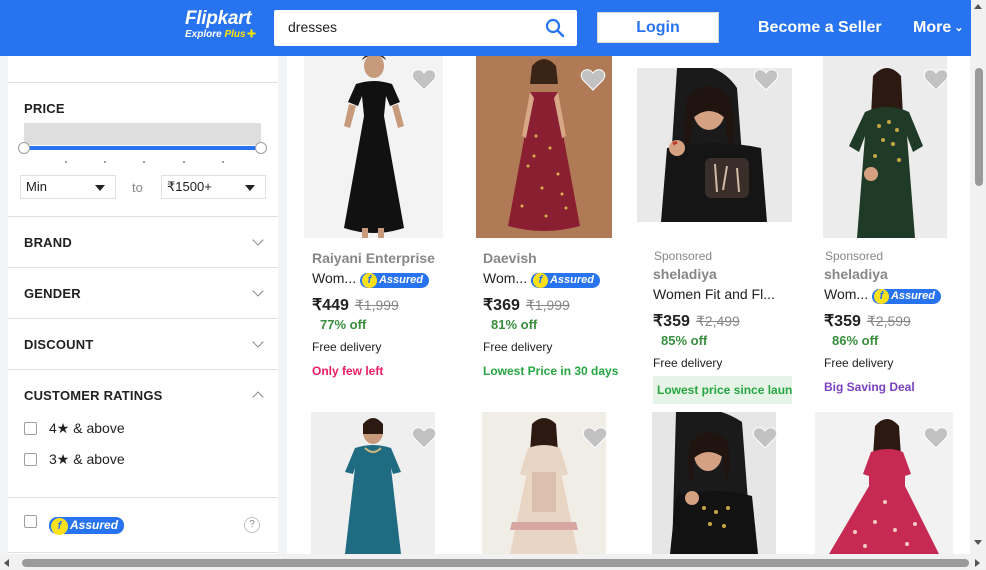 Image resolution: width=986 pixels, height=570 pixels. I want to click on search-box, so click(425, 28).